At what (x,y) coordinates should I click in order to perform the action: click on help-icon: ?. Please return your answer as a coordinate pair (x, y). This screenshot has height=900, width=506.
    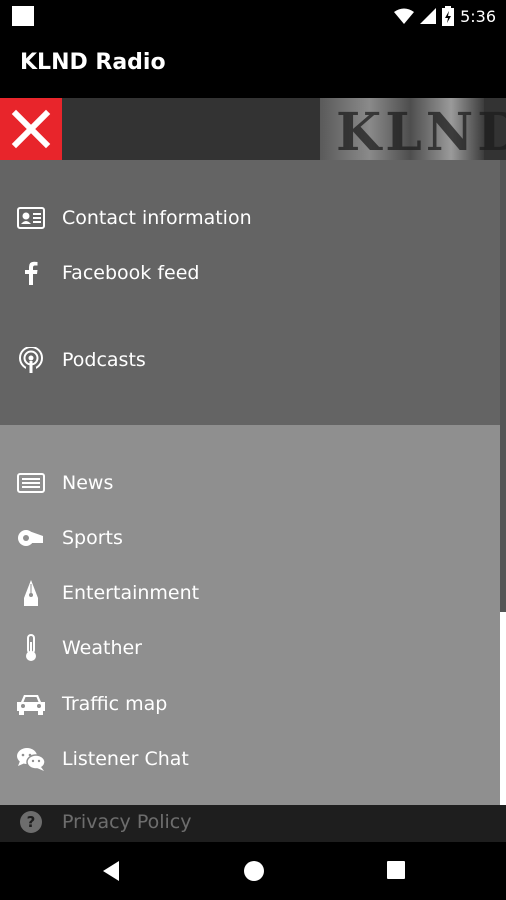
    Looking at the image, I should click on (31, 822).